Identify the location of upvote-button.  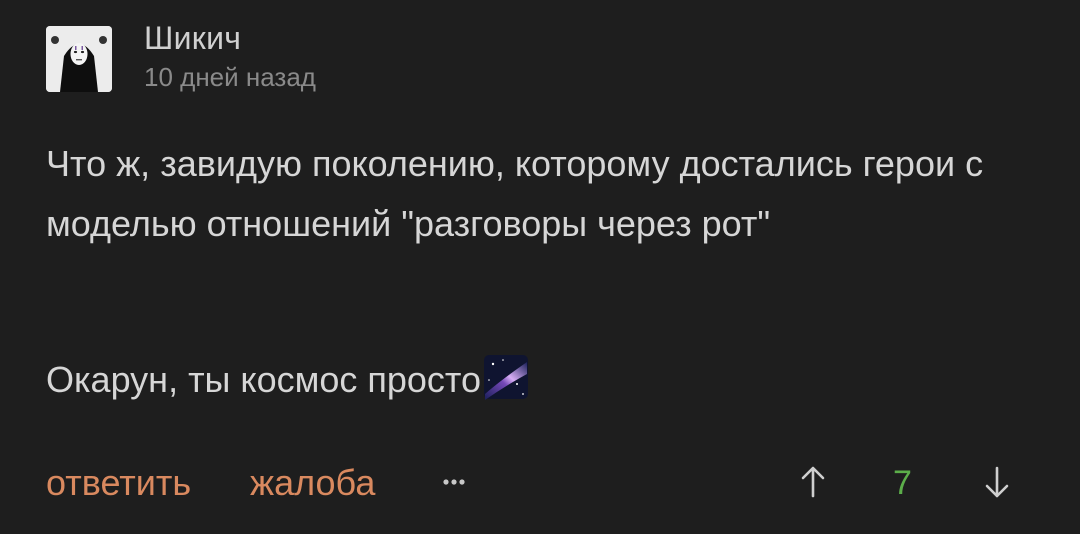
(813, 482).